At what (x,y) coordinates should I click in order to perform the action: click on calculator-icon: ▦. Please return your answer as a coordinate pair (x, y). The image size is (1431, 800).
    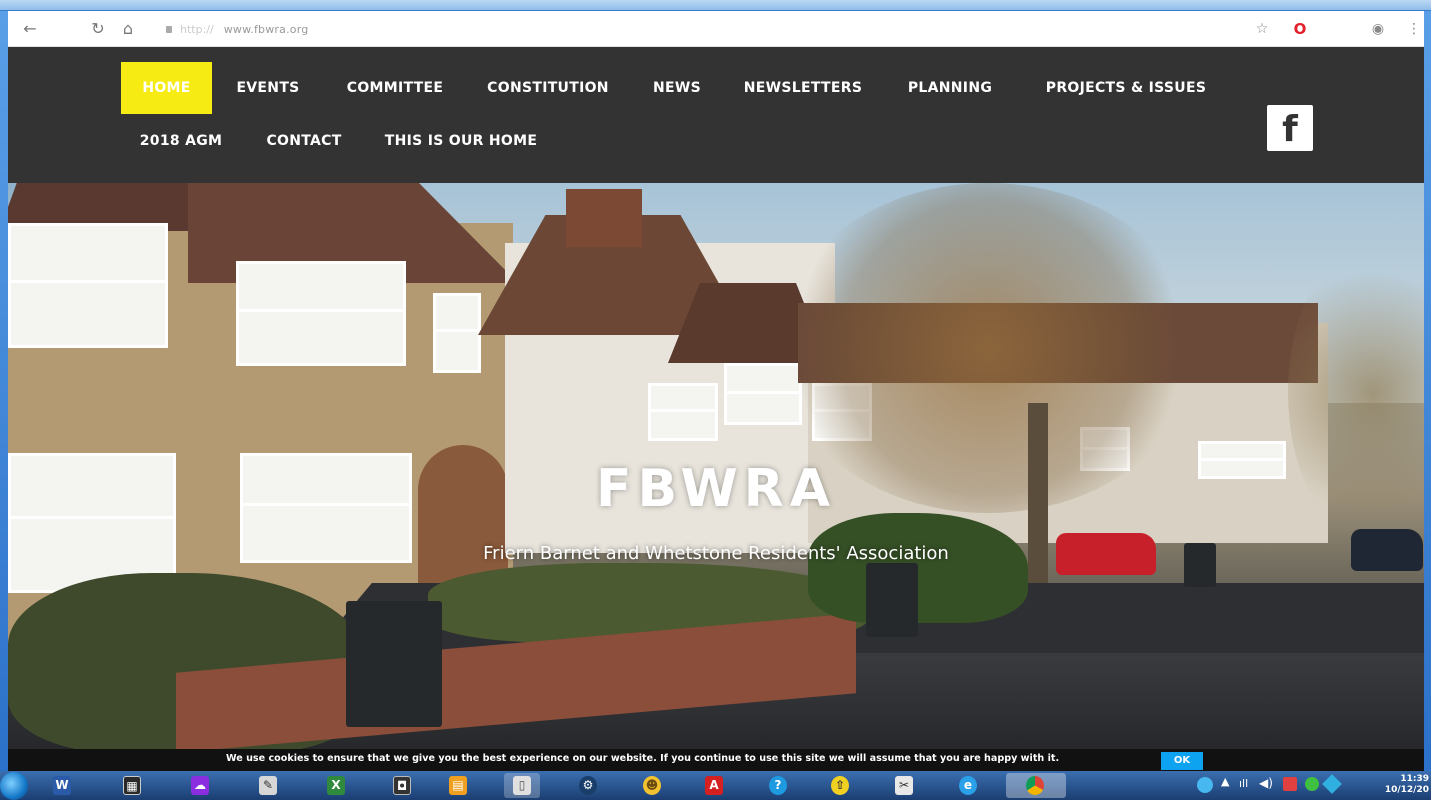
    Looking at the image, I should click on (132, 785).